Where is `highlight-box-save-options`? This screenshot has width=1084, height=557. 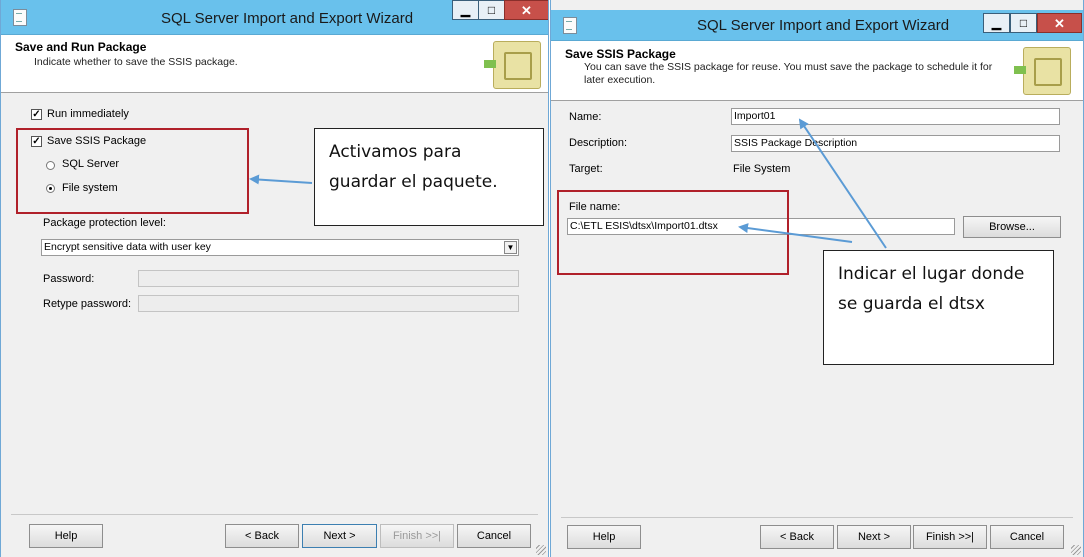 highlight-box-save-options is located at coordinates (132, 171).